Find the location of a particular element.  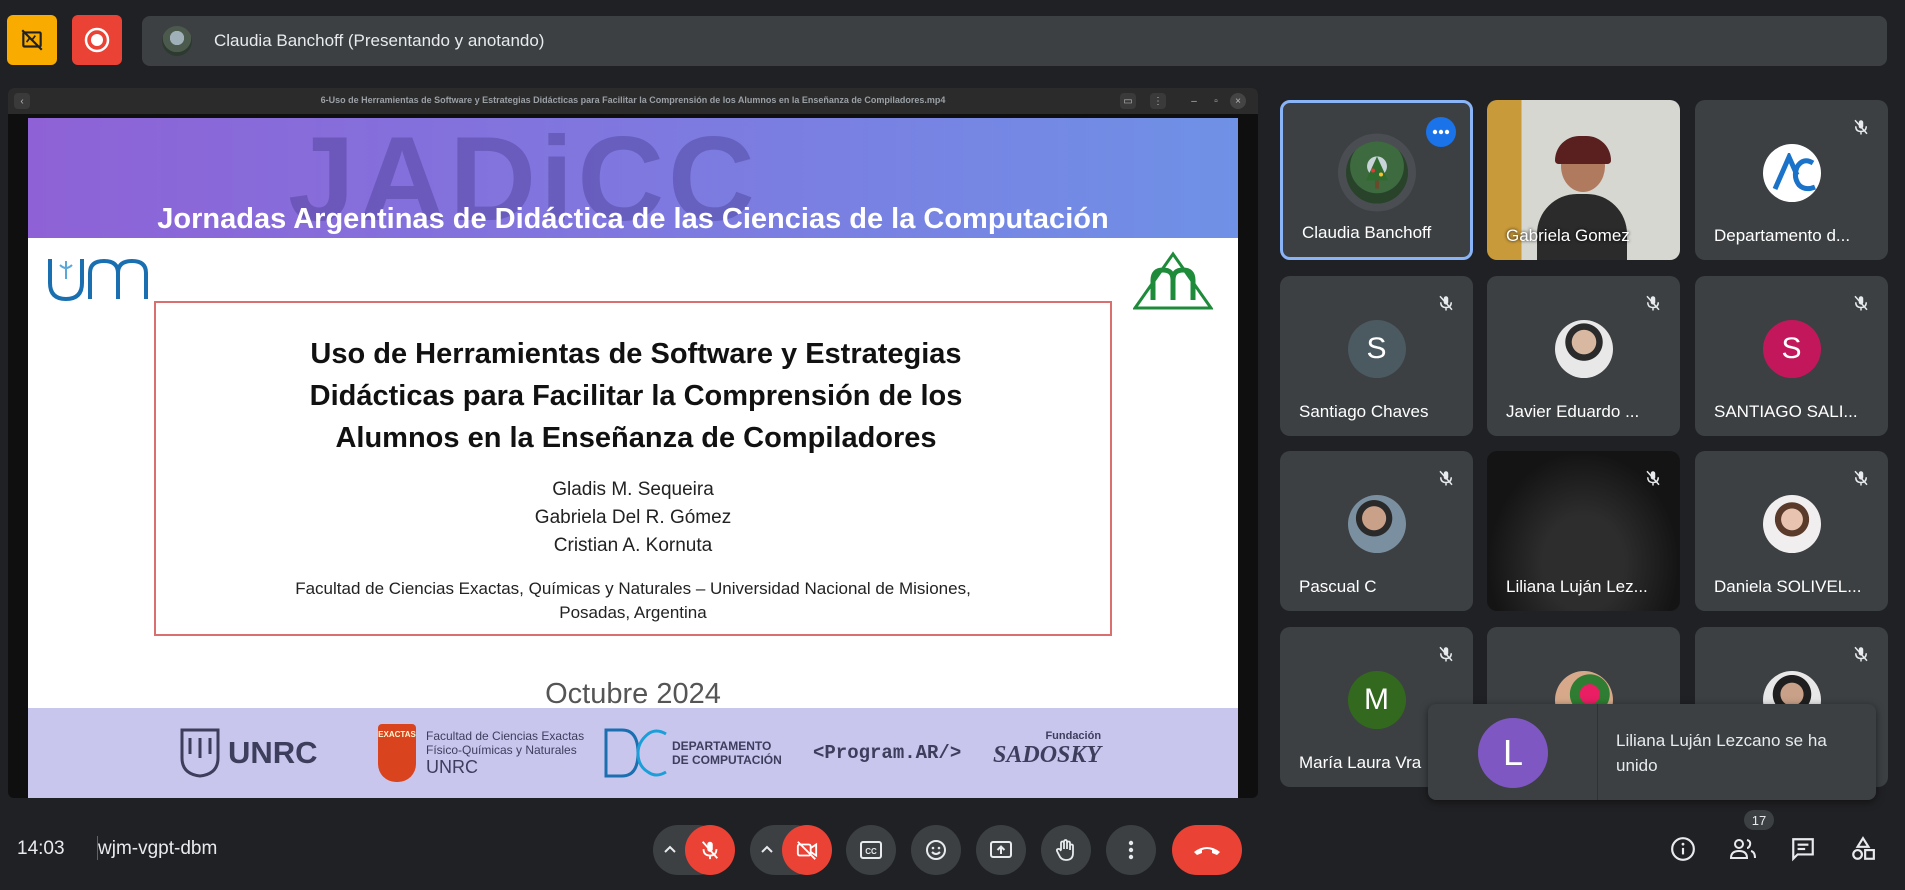

dc-text: DEPARTAMENTO is located at coordinates (722, 746).